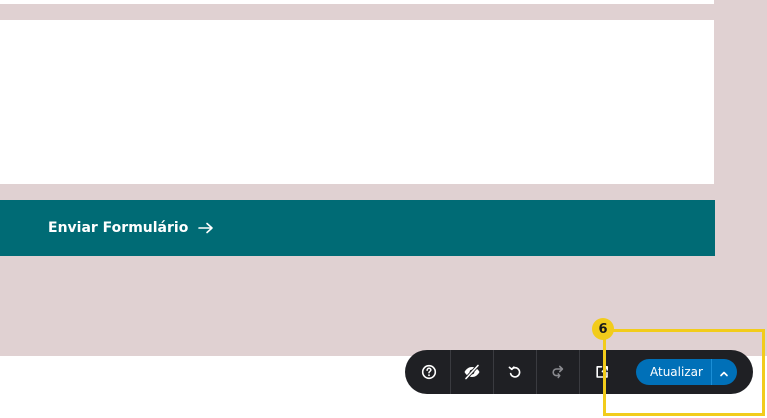 Image resolution: width=767 pixels, height=418 pixels. I want to click on eye-off-icon, so click(472, 372).